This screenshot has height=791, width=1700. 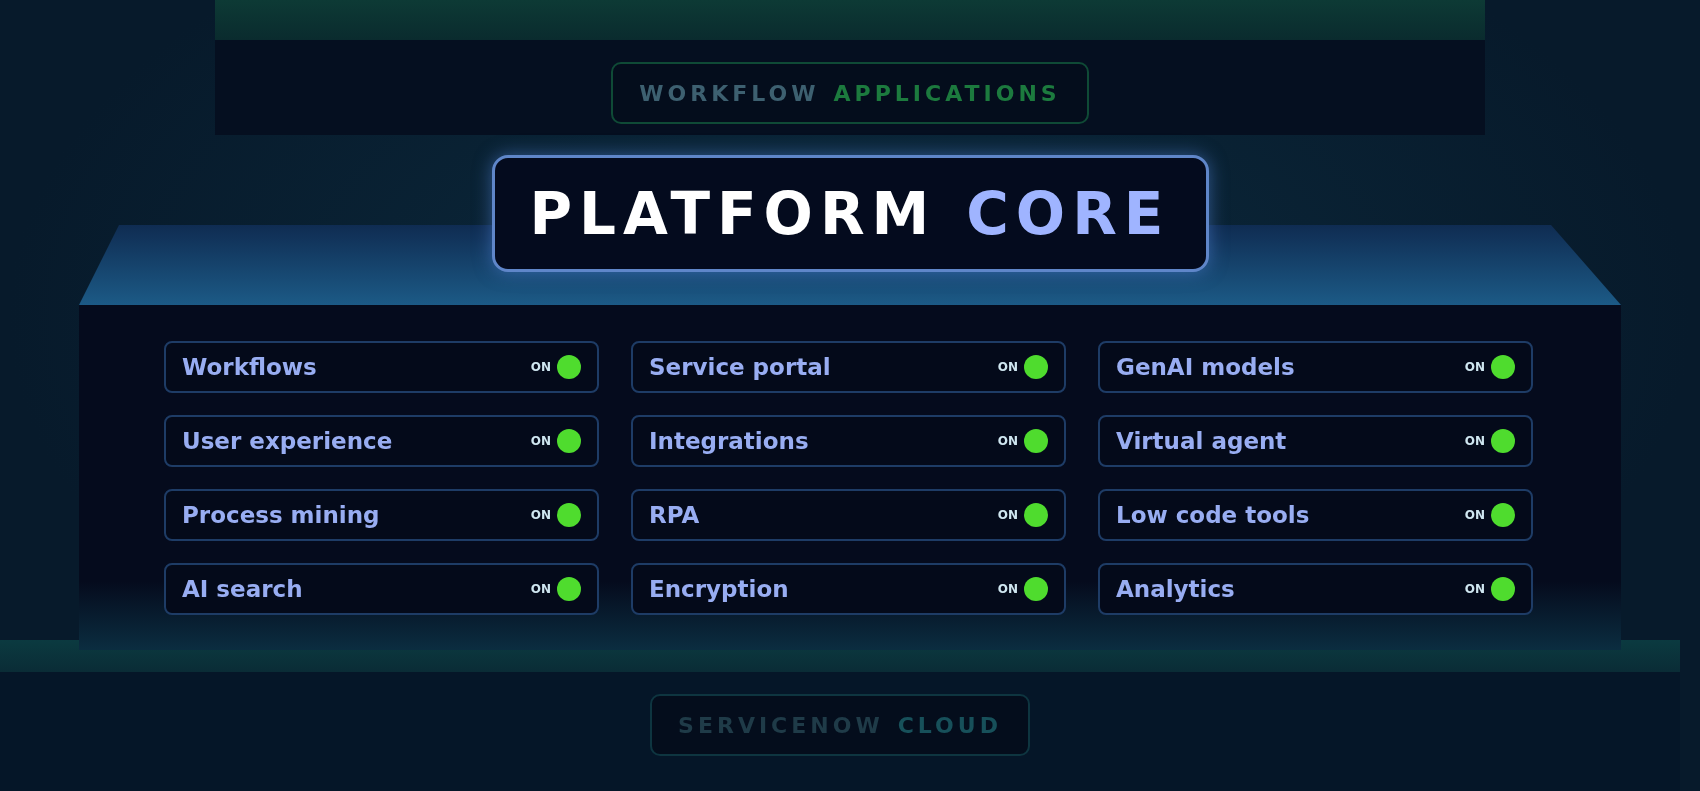 What do you see at coordinates (729, 93) in the screenshot?
I see `tier-label-word: WORKFLOW` at bounding box center [729, 93].